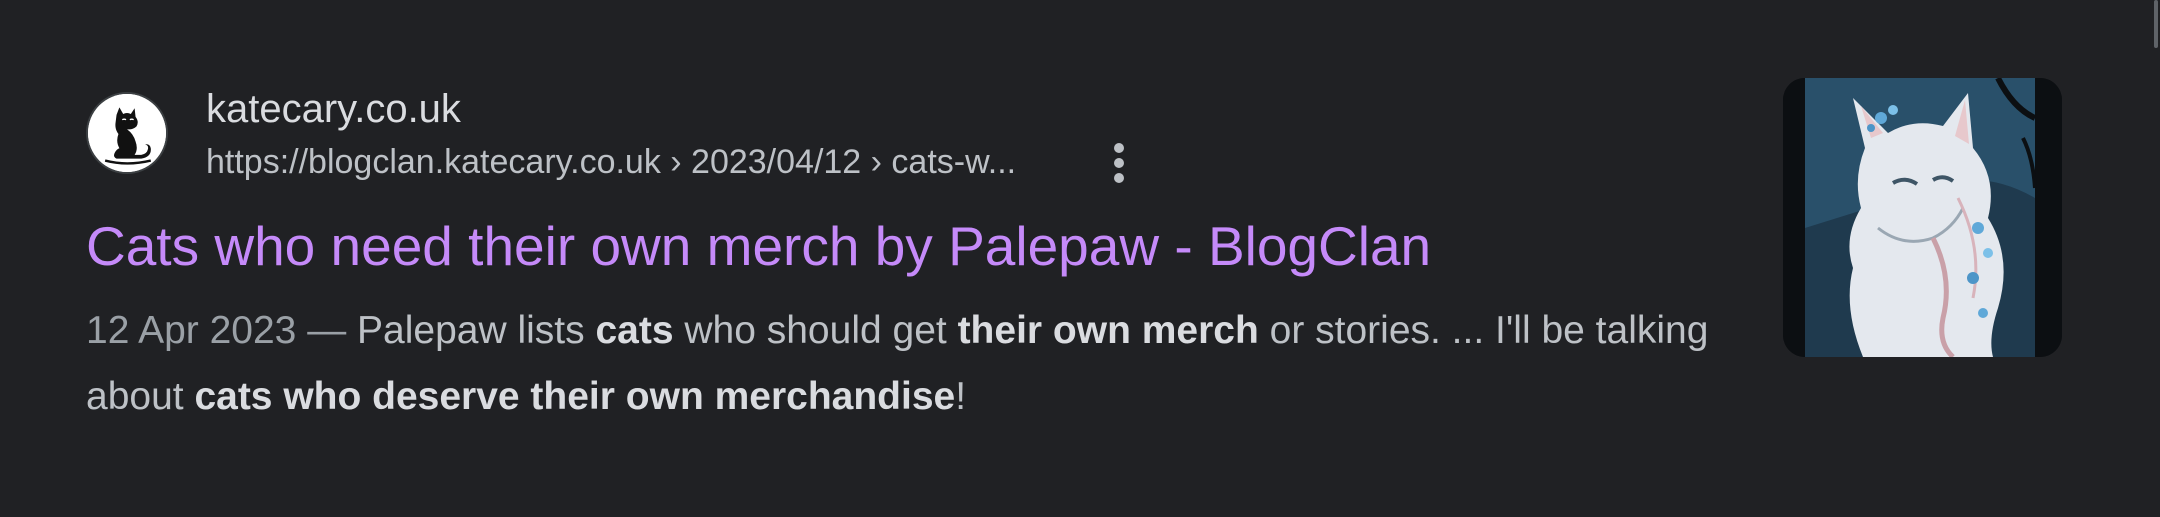 The image size is (2160, 517). I want to click on snippet-highlight: cats who deserve their own merchandise, so click(575, 396).